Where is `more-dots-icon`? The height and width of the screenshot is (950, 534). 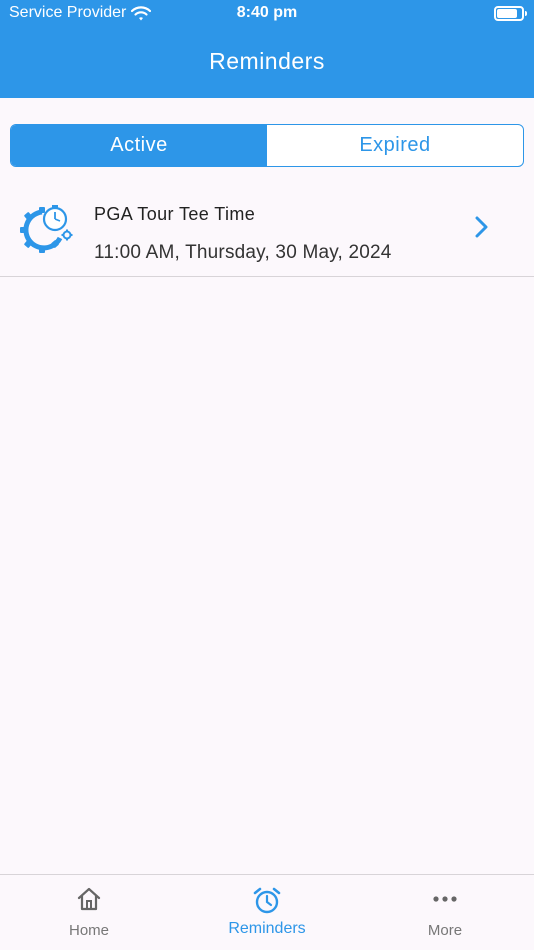 more-dots-icon is located at coordinates (445, 899).